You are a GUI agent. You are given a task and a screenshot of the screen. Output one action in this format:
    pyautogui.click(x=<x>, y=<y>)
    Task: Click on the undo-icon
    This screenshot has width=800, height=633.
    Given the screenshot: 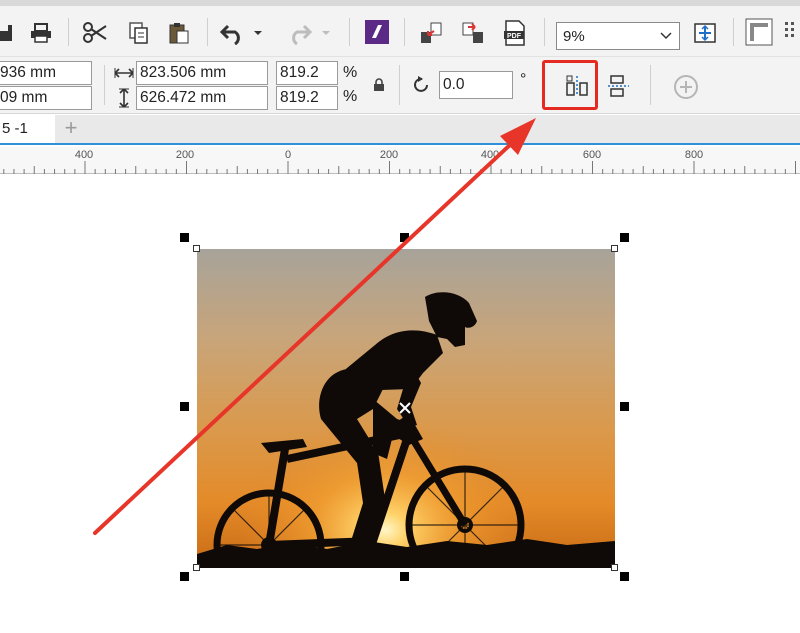 What is the action you would take?
    pyautogui.click(x=233, y=33)
    